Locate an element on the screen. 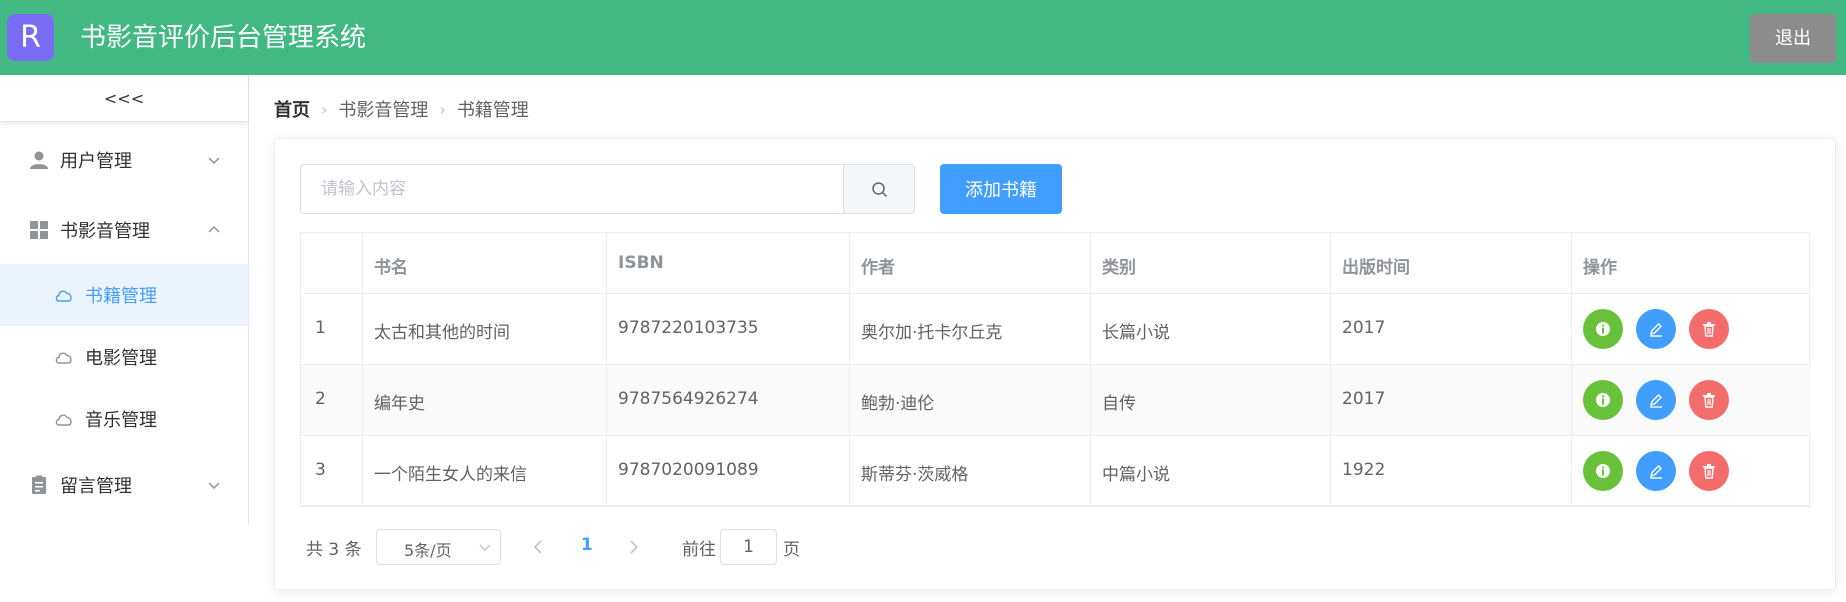 This screenshot has height=602, width=1846. sidebar-item-comments: 留言管理 is located at coordinates (124, 485).